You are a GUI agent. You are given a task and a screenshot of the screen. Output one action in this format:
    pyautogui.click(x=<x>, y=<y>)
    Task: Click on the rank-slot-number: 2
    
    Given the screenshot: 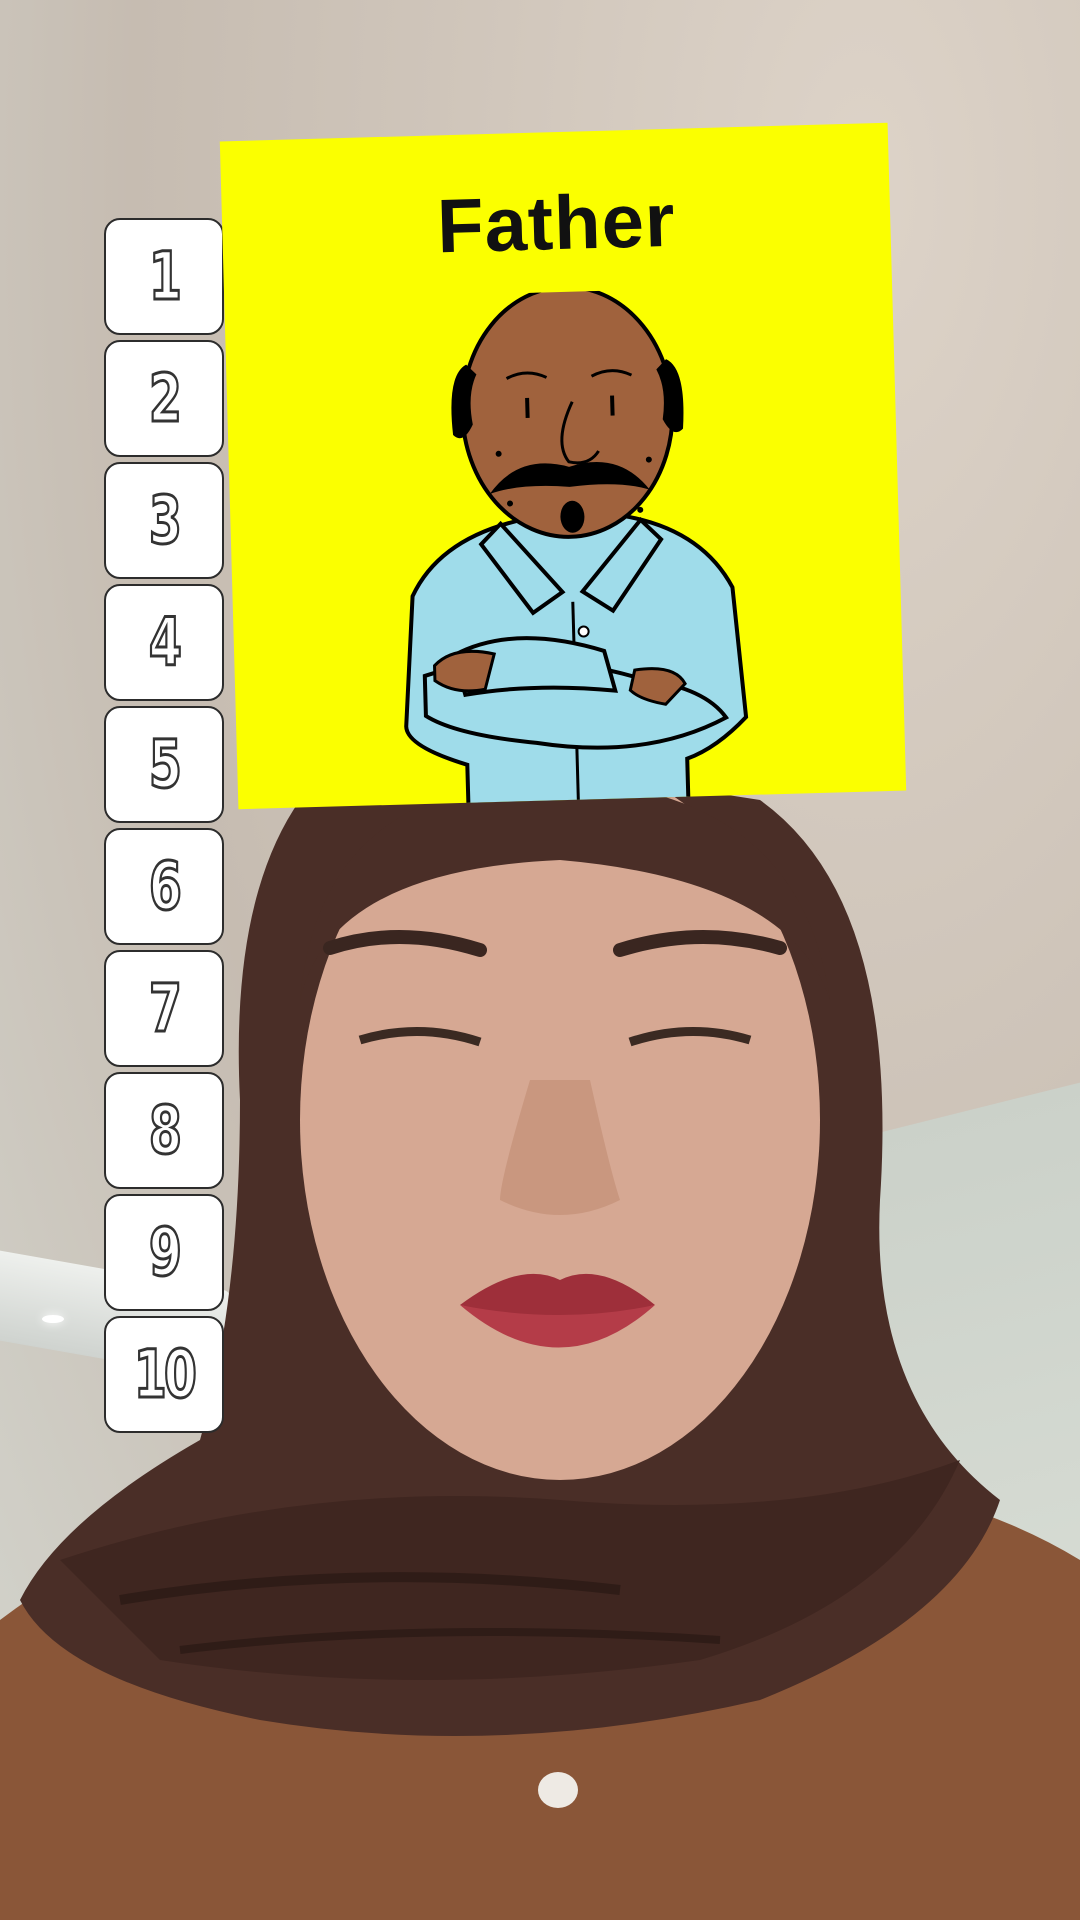 What is the action you would take?
    pyautogui.click(x=165, y=399)
    